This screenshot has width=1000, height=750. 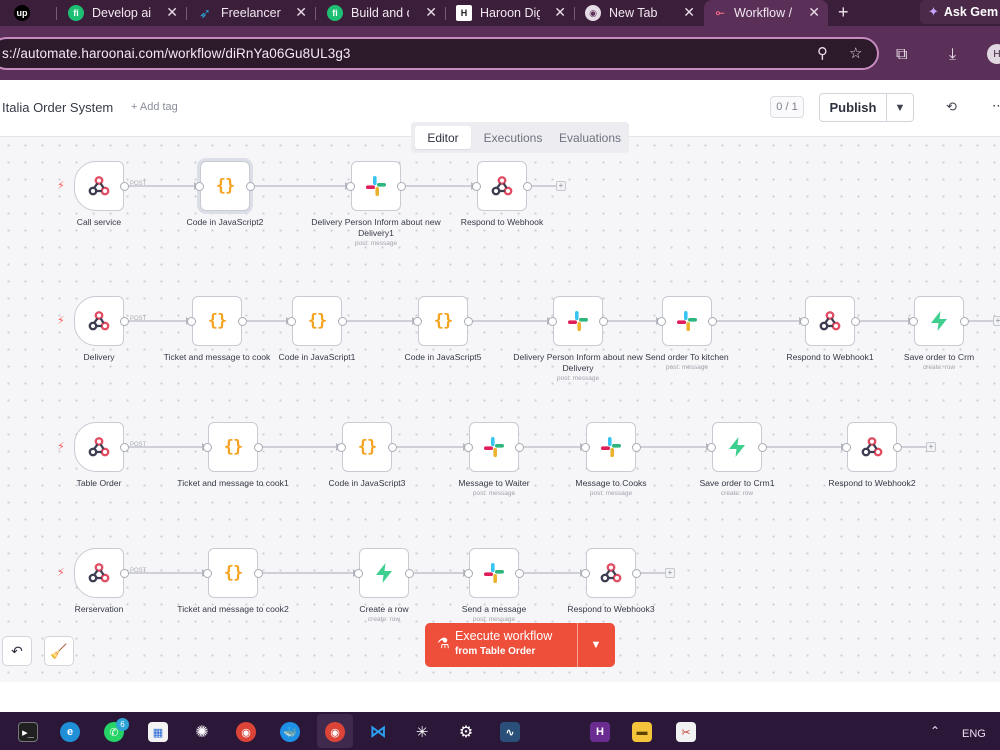 What do you see at coordinates (510, 732) in the screenshot?
I see `performance-icon: ∿` at bounding box center [510, 732].